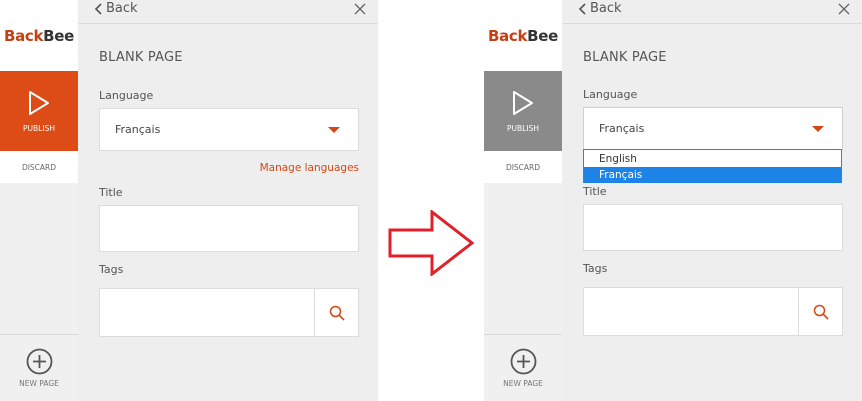 Image resolution: width=862 pixels, height=401 pixels. Describe the element at coordinates (309, 168) in the screenshot. I see `manage-languages-link: Manage languages` at that location.